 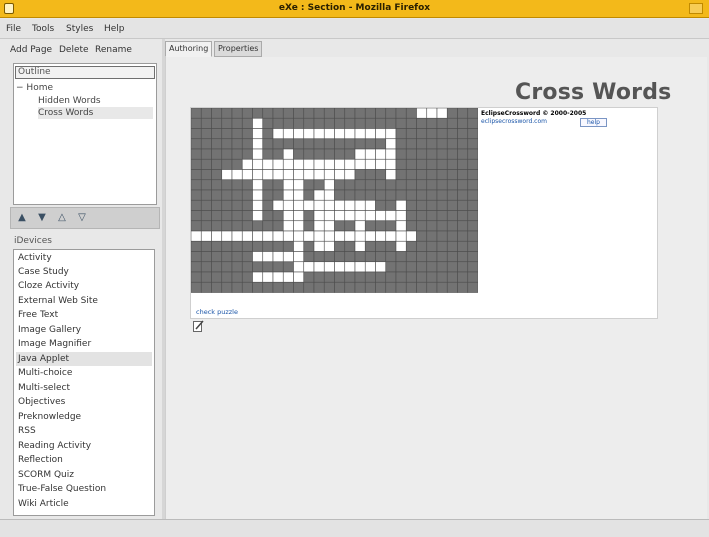 What do you see at coordinates (84, 402) in the screenshot?
I see `idevice-objectives: Objectives` at bounding box center [84, 402].